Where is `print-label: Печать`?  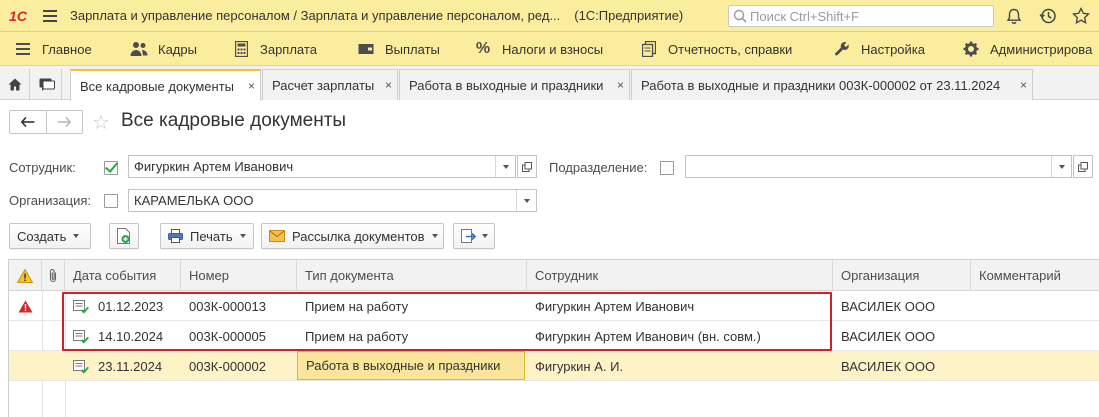 print-label: Печать is located at coordinates (211, 236).